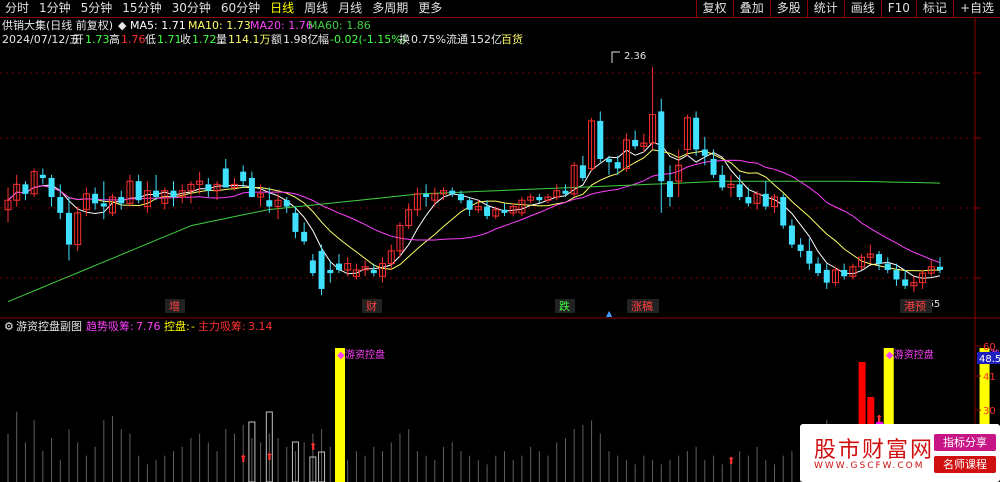 The width and height of the screenshot is (1000, 482). Describe the element at coordinates (55, 8) in the screenshot. I see `tab-1: 1分钟` at that location.